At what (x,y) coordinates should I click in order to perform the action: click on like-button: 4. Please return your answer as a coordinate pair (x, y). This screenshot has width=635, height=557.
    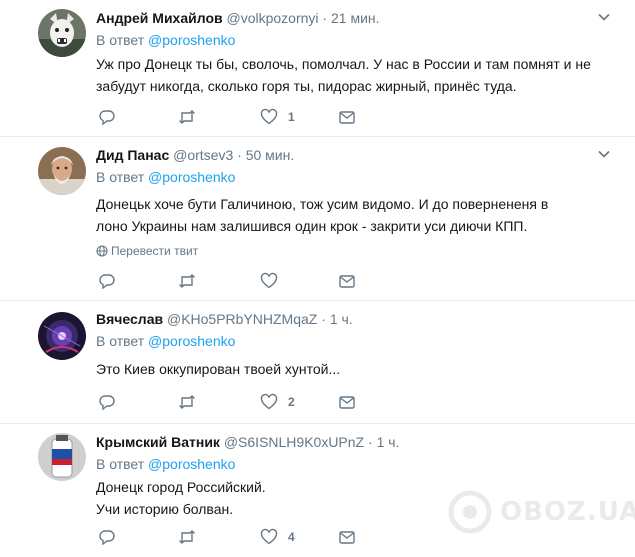
    Looking at the image, I should click on (277, 537).